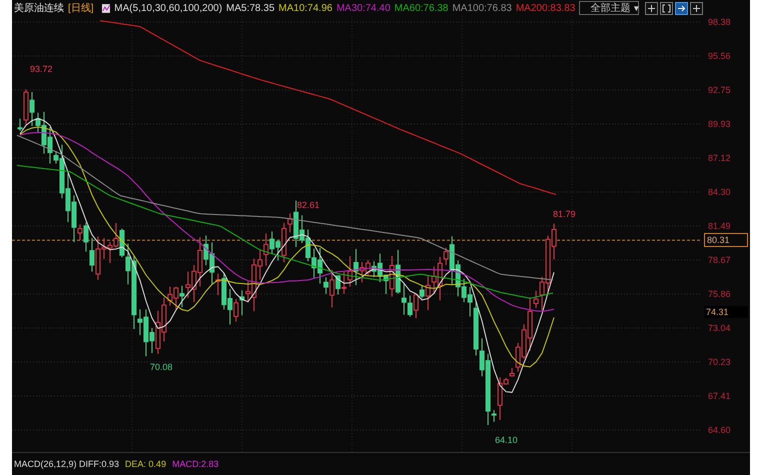 This screenshot has width=758, height=475. Describe the element at coordinates (161, 367) in the screenshot. I see `price-annotation: 70.08` at that location.